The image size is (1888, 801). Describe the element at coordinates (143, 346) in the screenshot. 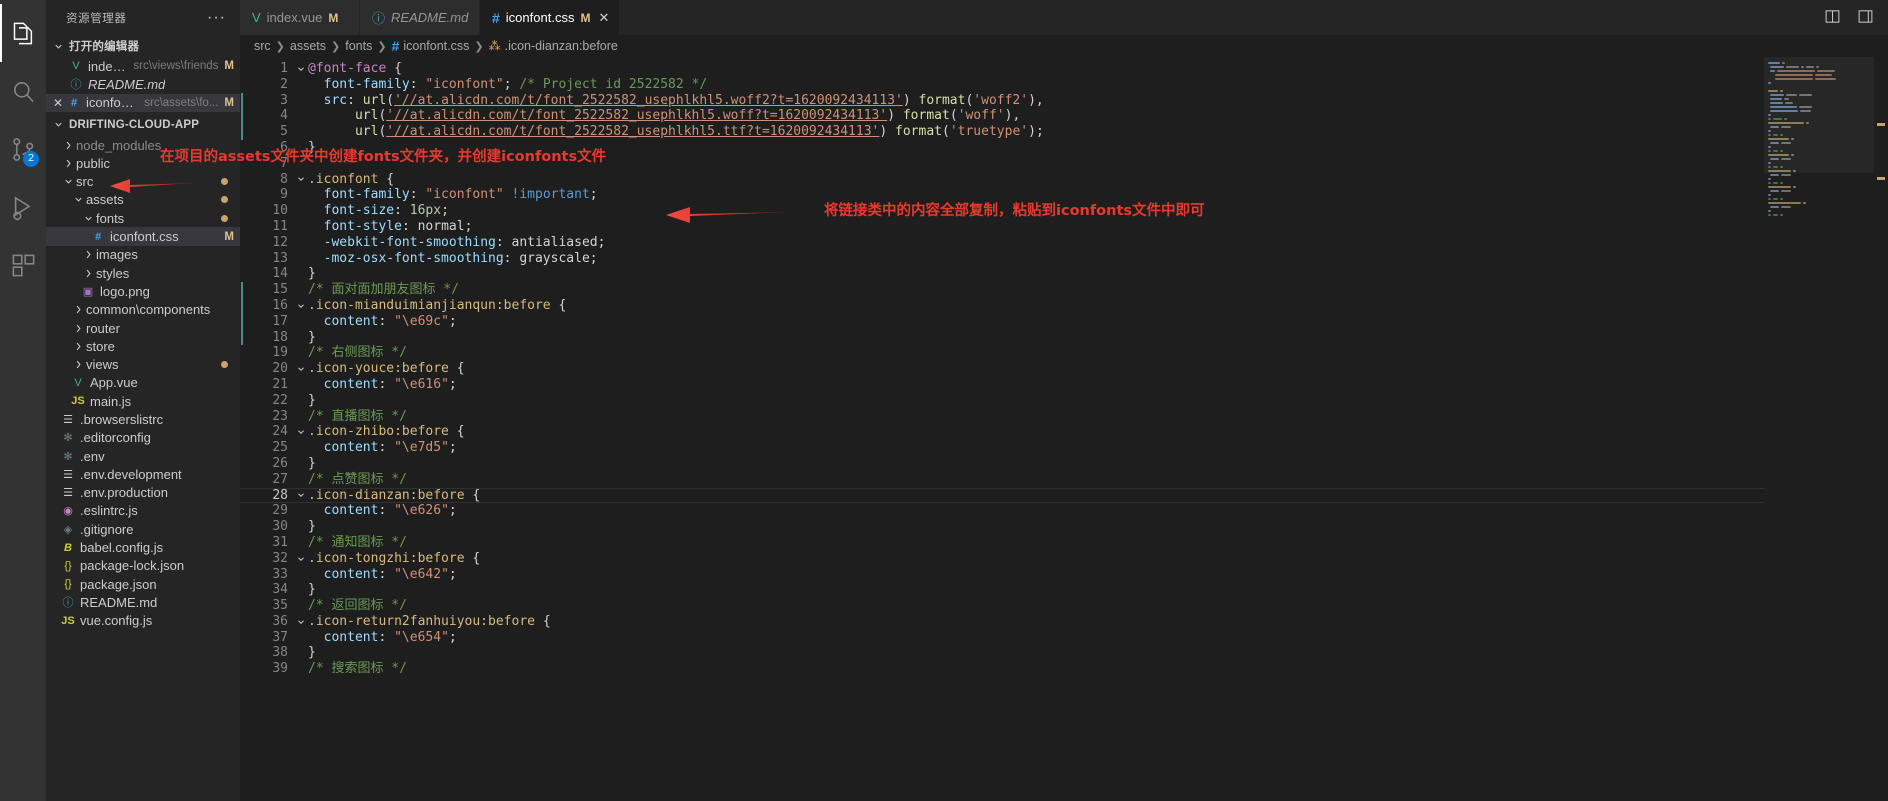

I see `tree-item-store: store` at that location.